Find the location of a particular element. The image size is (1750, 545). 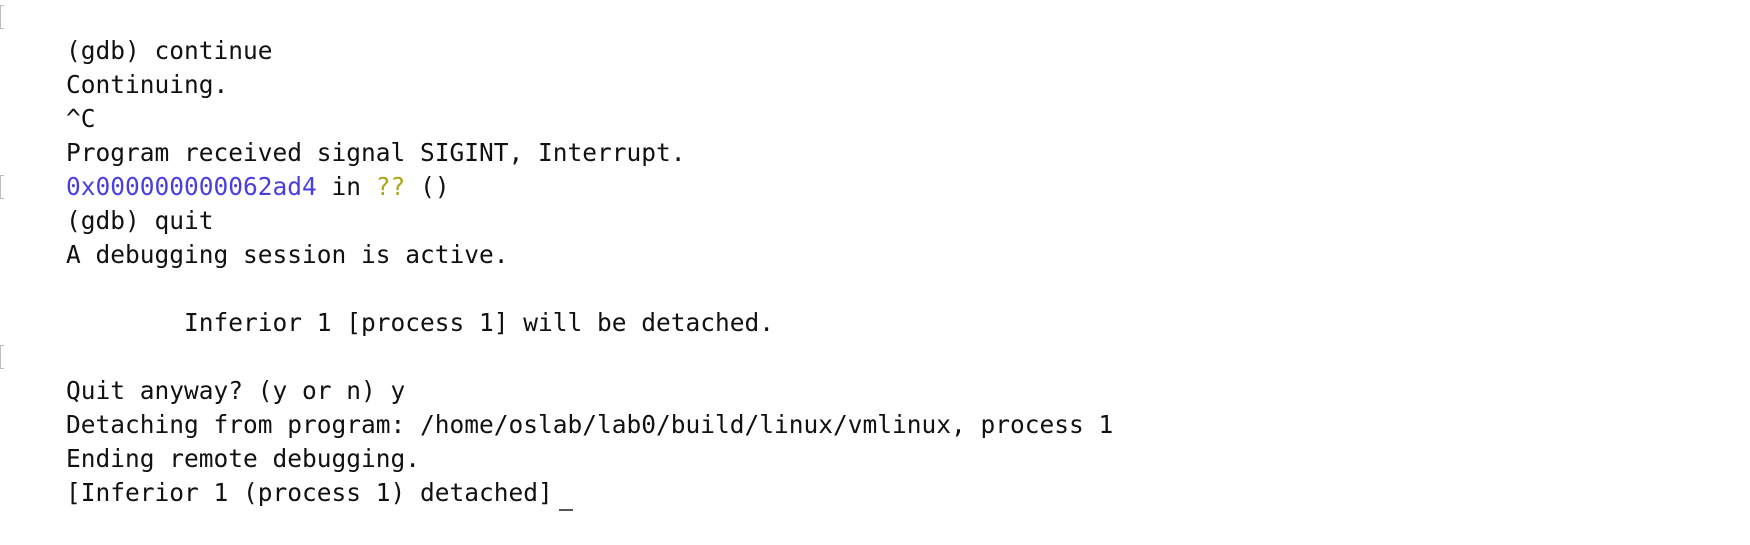

terminal-line-quit-prompt: Quit anyway? (y or n) y is located at coordinates (875, 372).